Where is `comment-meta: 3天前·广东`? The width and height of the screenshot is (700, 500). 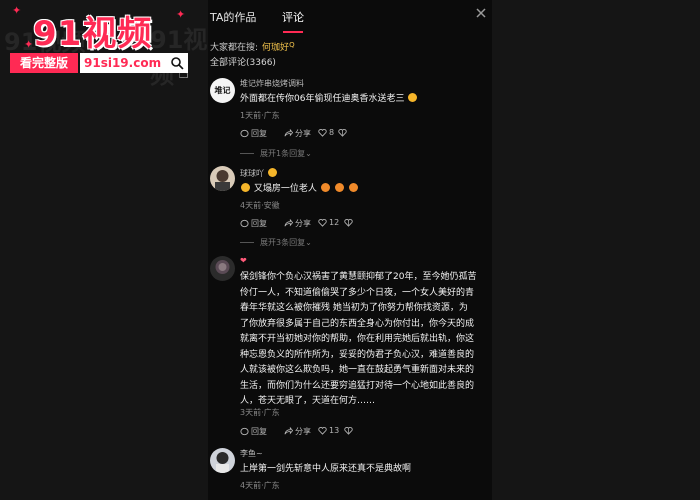 comment-meta: 3天前·广东 is located at coordinates (260, 412).